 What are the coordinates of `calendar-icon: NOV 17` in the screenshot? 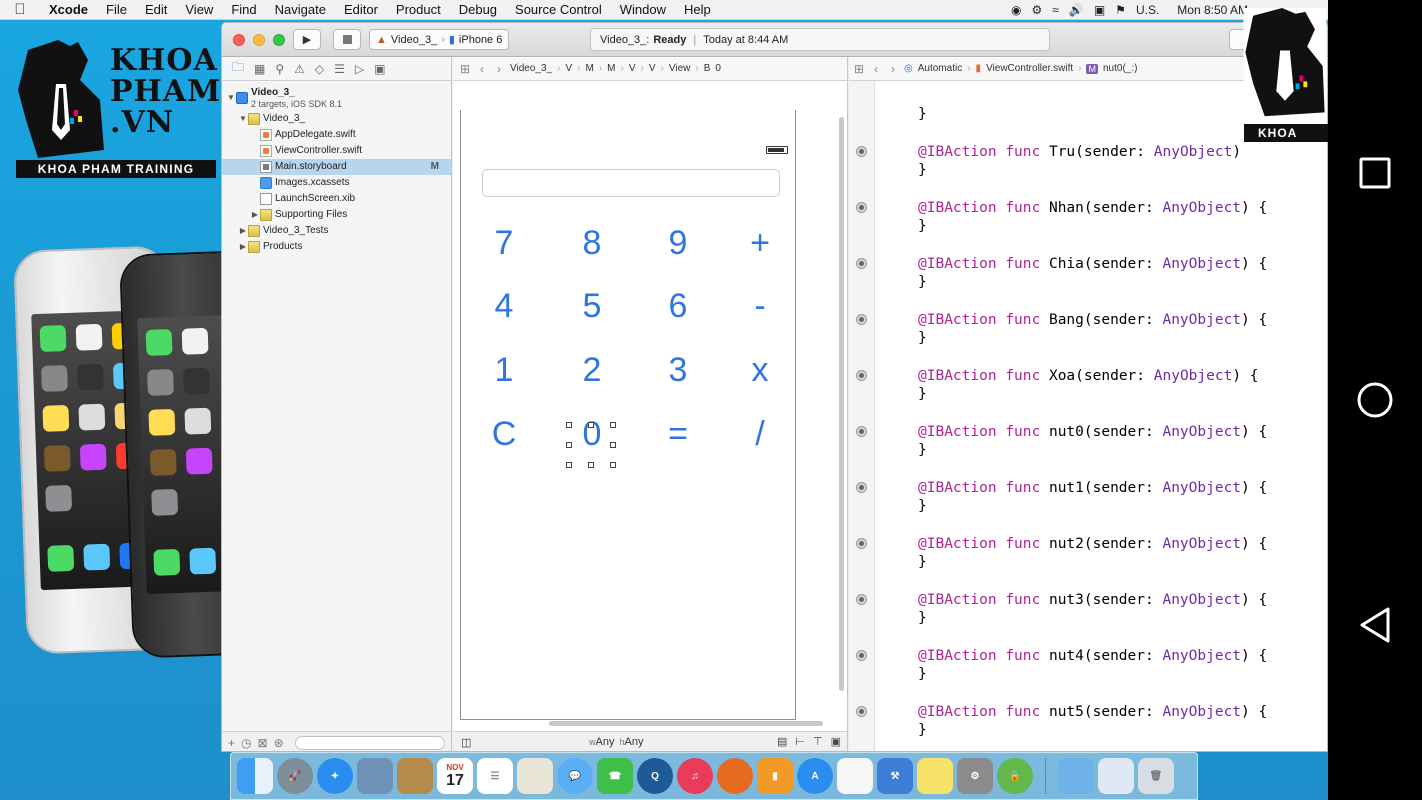 It's located at (455, 776).